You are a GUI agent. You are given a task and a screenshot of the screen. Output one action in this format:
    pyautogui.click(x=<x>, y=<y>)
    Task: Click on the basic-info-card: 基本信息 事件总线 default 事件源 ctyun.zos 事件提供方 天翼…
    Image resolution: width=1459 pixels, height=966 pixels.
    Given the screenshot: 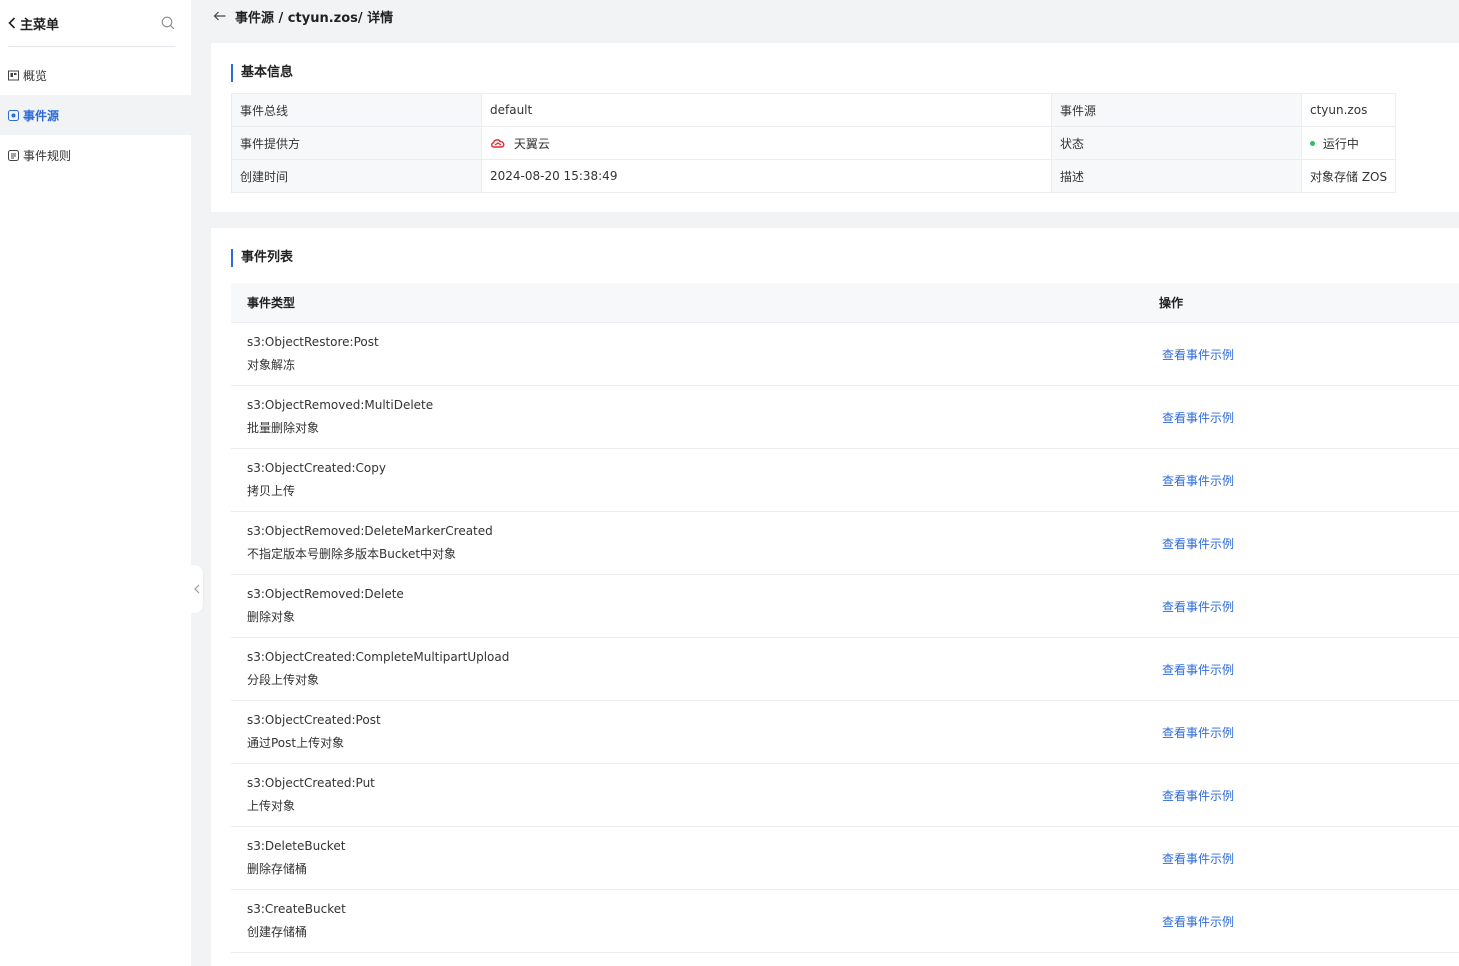 What is the action you would take?
    pyautogui.click(x=835, y=127)
    